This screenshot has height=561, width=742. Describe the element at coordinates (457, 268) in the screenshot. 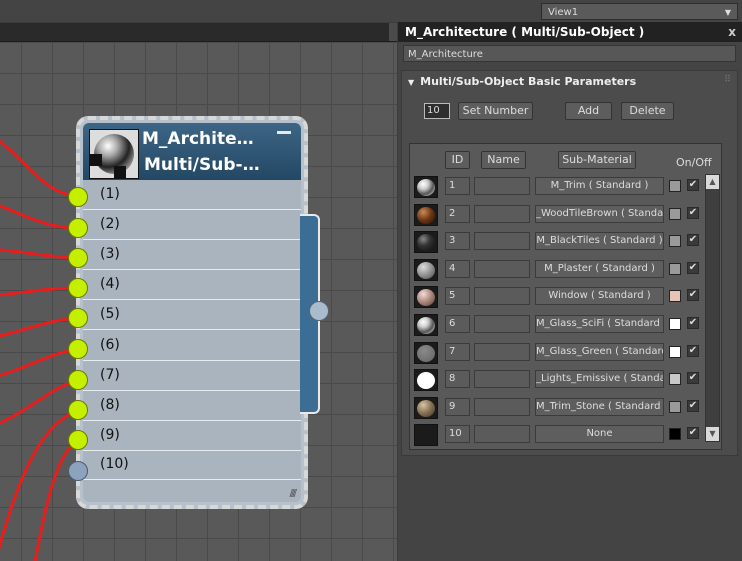

I see `id-cell: 4` at that location.